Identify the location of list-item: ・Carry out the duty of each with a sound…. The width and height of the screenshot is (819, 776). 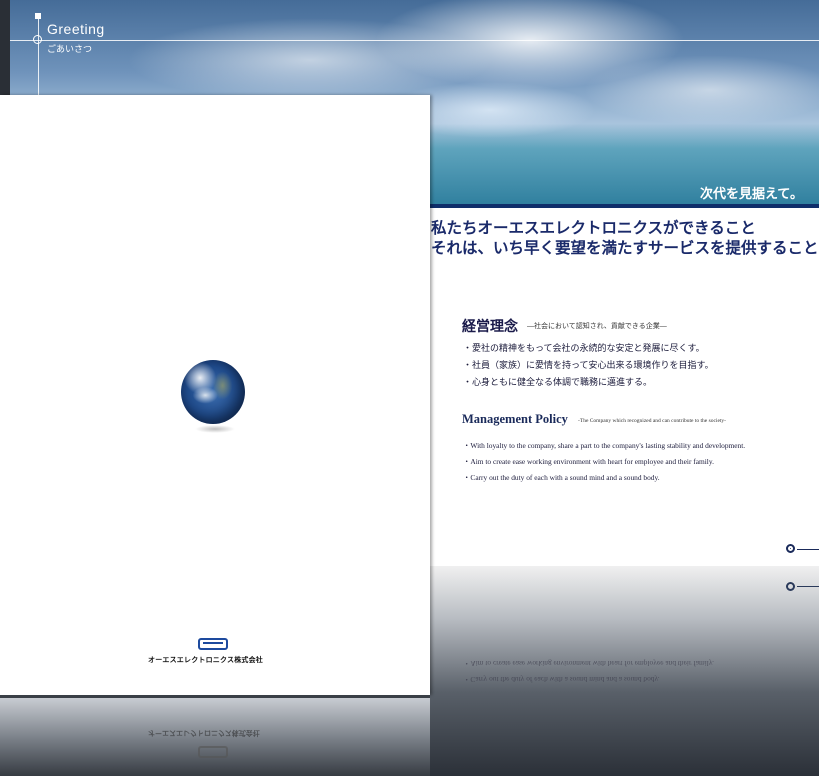
(561, 477).